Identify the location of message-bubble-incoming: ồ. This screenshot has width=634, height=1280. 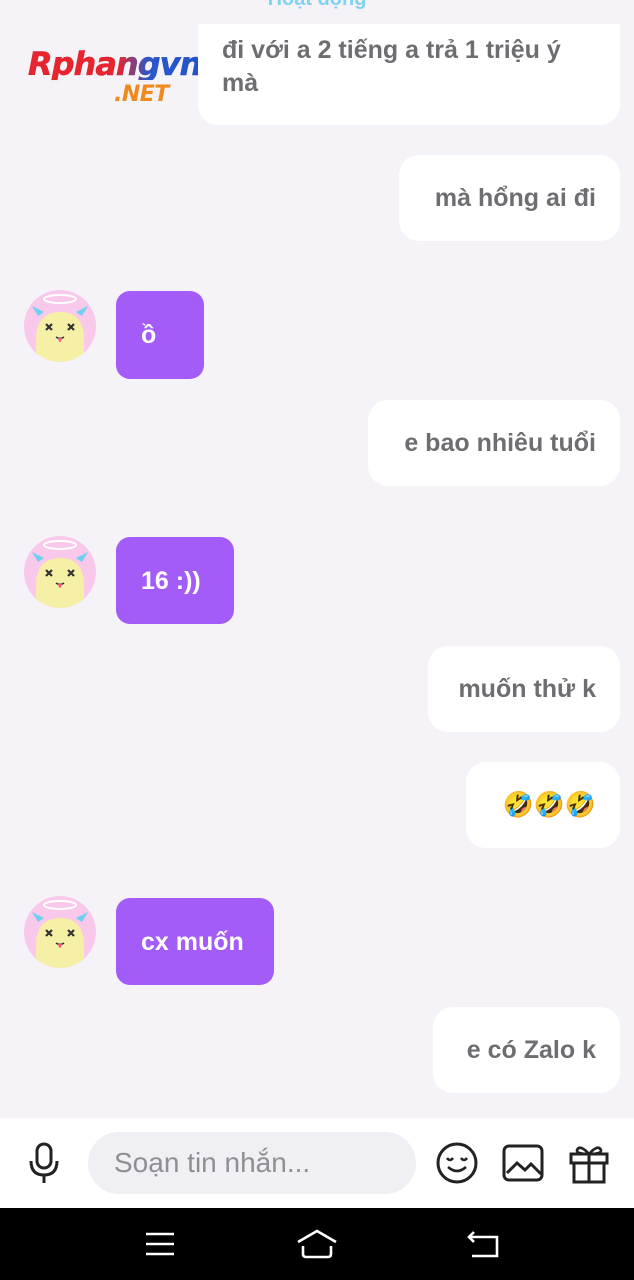
(160, 335).